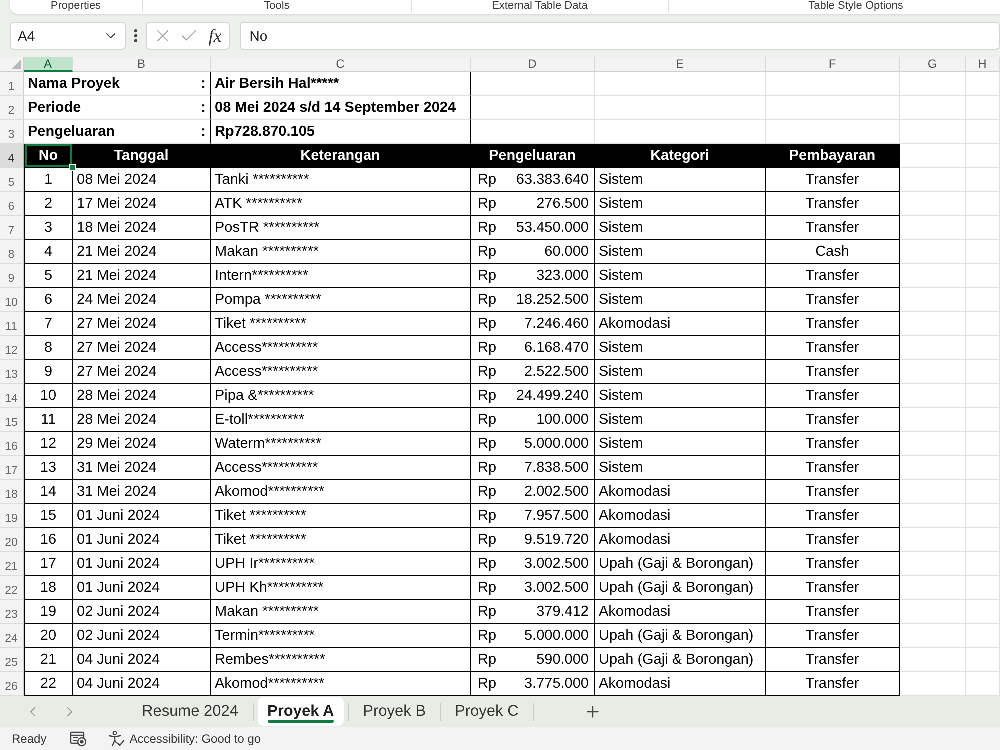 This screenshot has width=1000, height=750. Describe the element at coordinates (833, 64) in the screenshot. I see `column-header: F` at that location.